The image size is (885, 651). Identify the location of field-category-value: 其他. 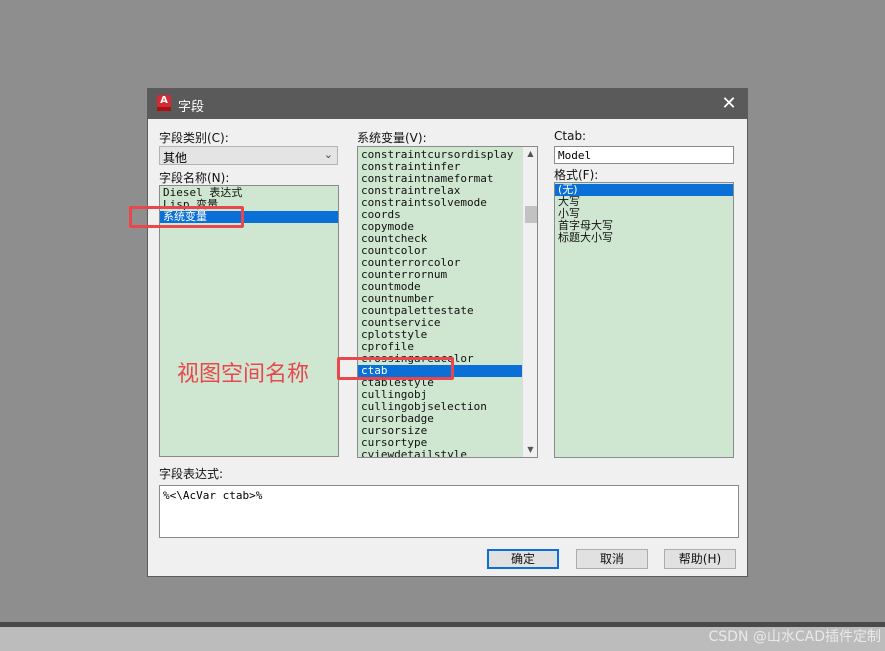
(175, 158).